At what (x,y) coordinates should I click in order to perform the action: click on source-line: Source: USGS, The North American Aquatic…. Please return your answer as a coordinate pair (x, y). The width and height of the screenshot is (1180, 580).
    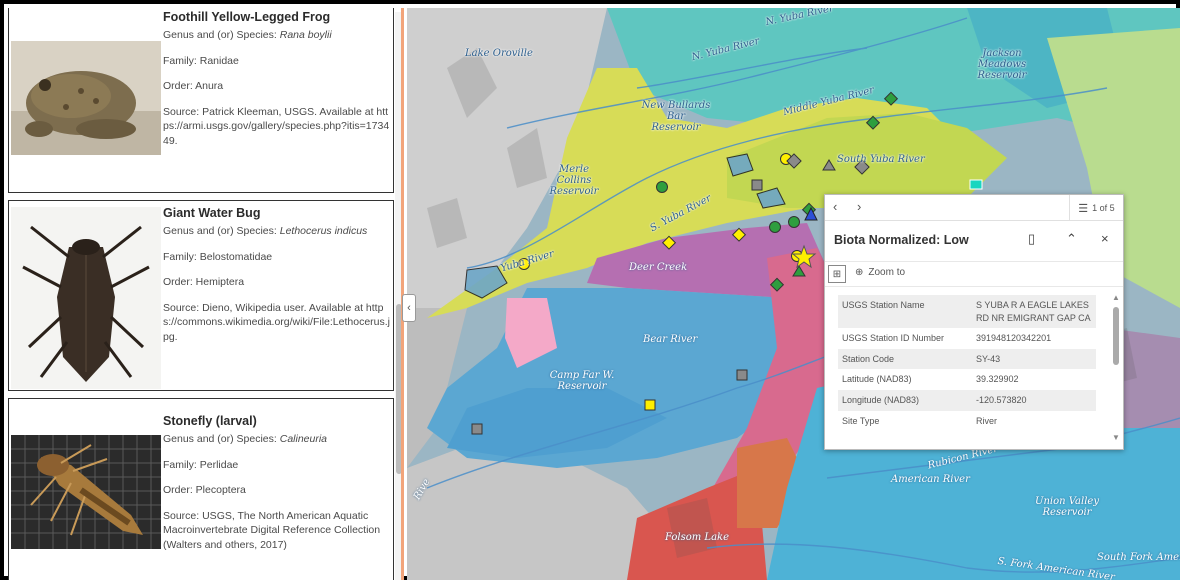
    Looking at the image, I should click on (272, 530).